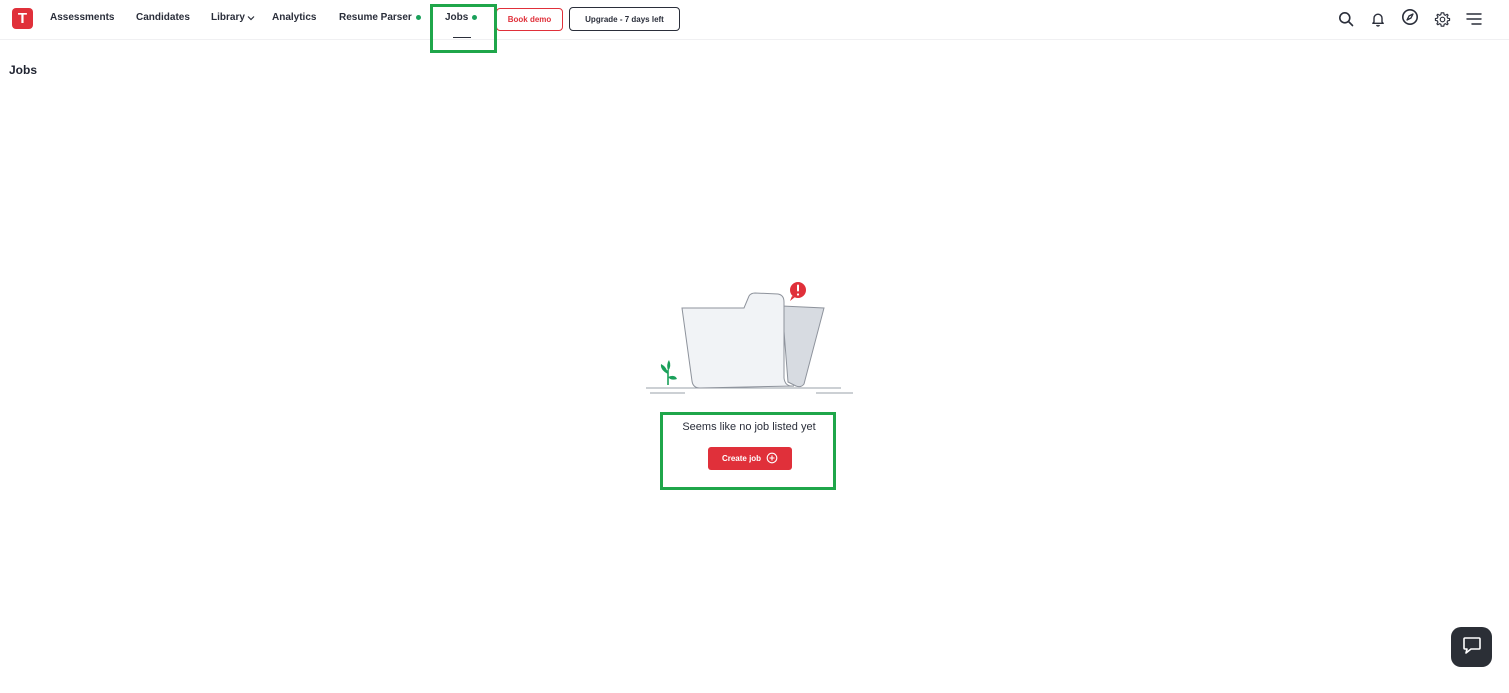 The height and width of the screenshot is (693, 1509). I want to click on nav-analytics-label: Analytics, so click(294, 17).